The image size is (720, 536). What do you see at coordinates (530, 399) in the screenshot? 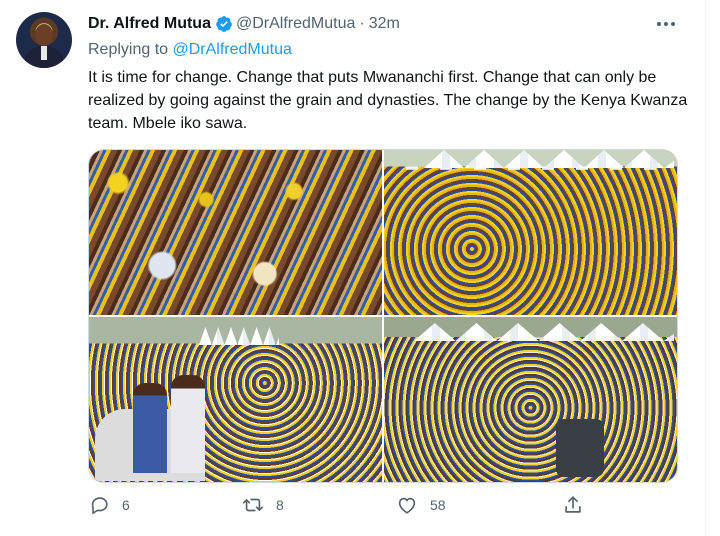
I see `photo-crowd-rally` at bounding box center [530, 399].